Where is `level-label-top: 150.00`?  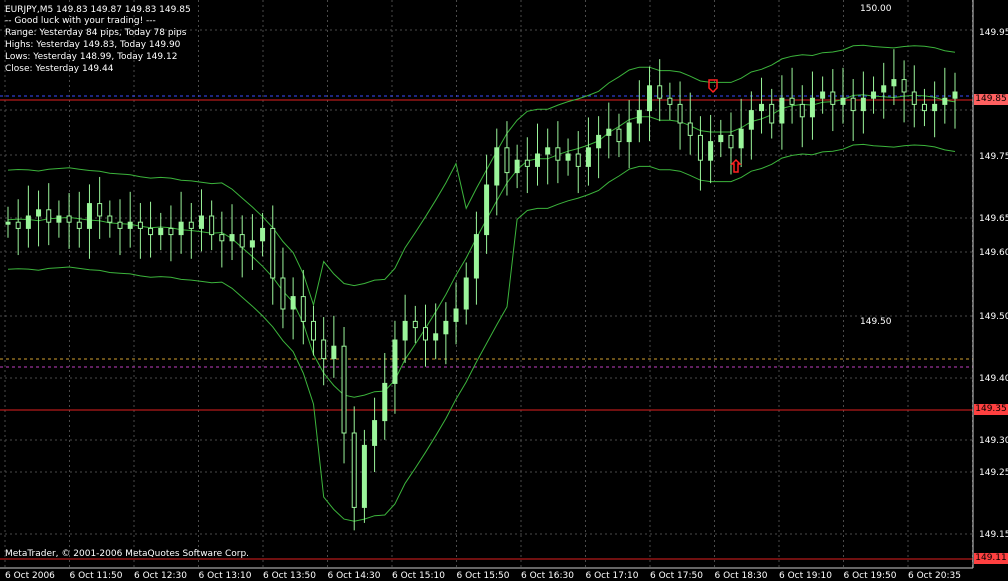
level-label-top: 150.00 is located at coordinates (876, 9).